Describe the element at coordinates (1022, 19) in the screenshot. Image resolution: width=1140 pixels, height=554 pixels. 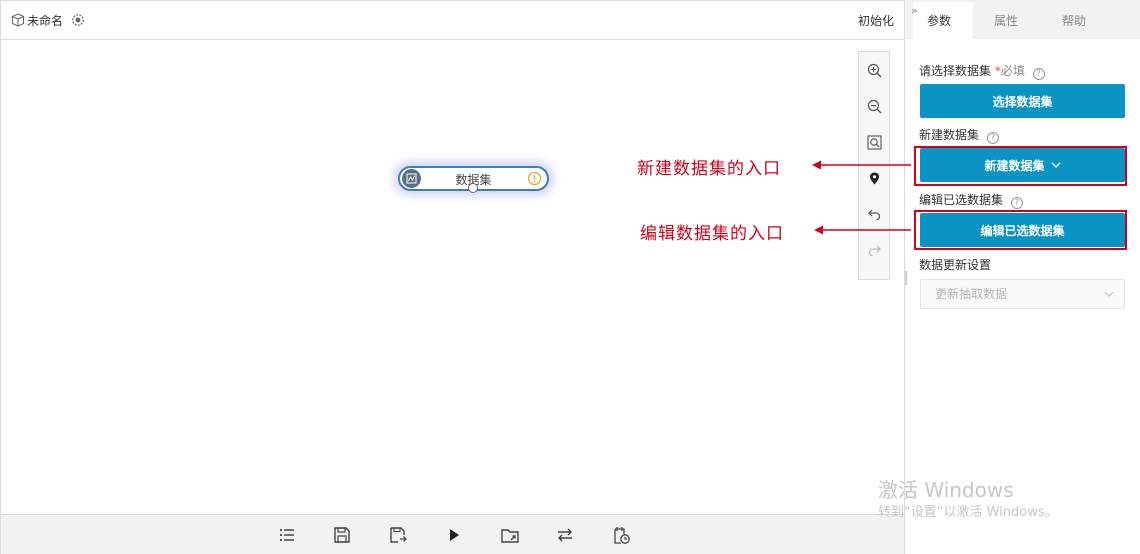
I see `panel-tabs: » 参数 属性 帮助` at that location.